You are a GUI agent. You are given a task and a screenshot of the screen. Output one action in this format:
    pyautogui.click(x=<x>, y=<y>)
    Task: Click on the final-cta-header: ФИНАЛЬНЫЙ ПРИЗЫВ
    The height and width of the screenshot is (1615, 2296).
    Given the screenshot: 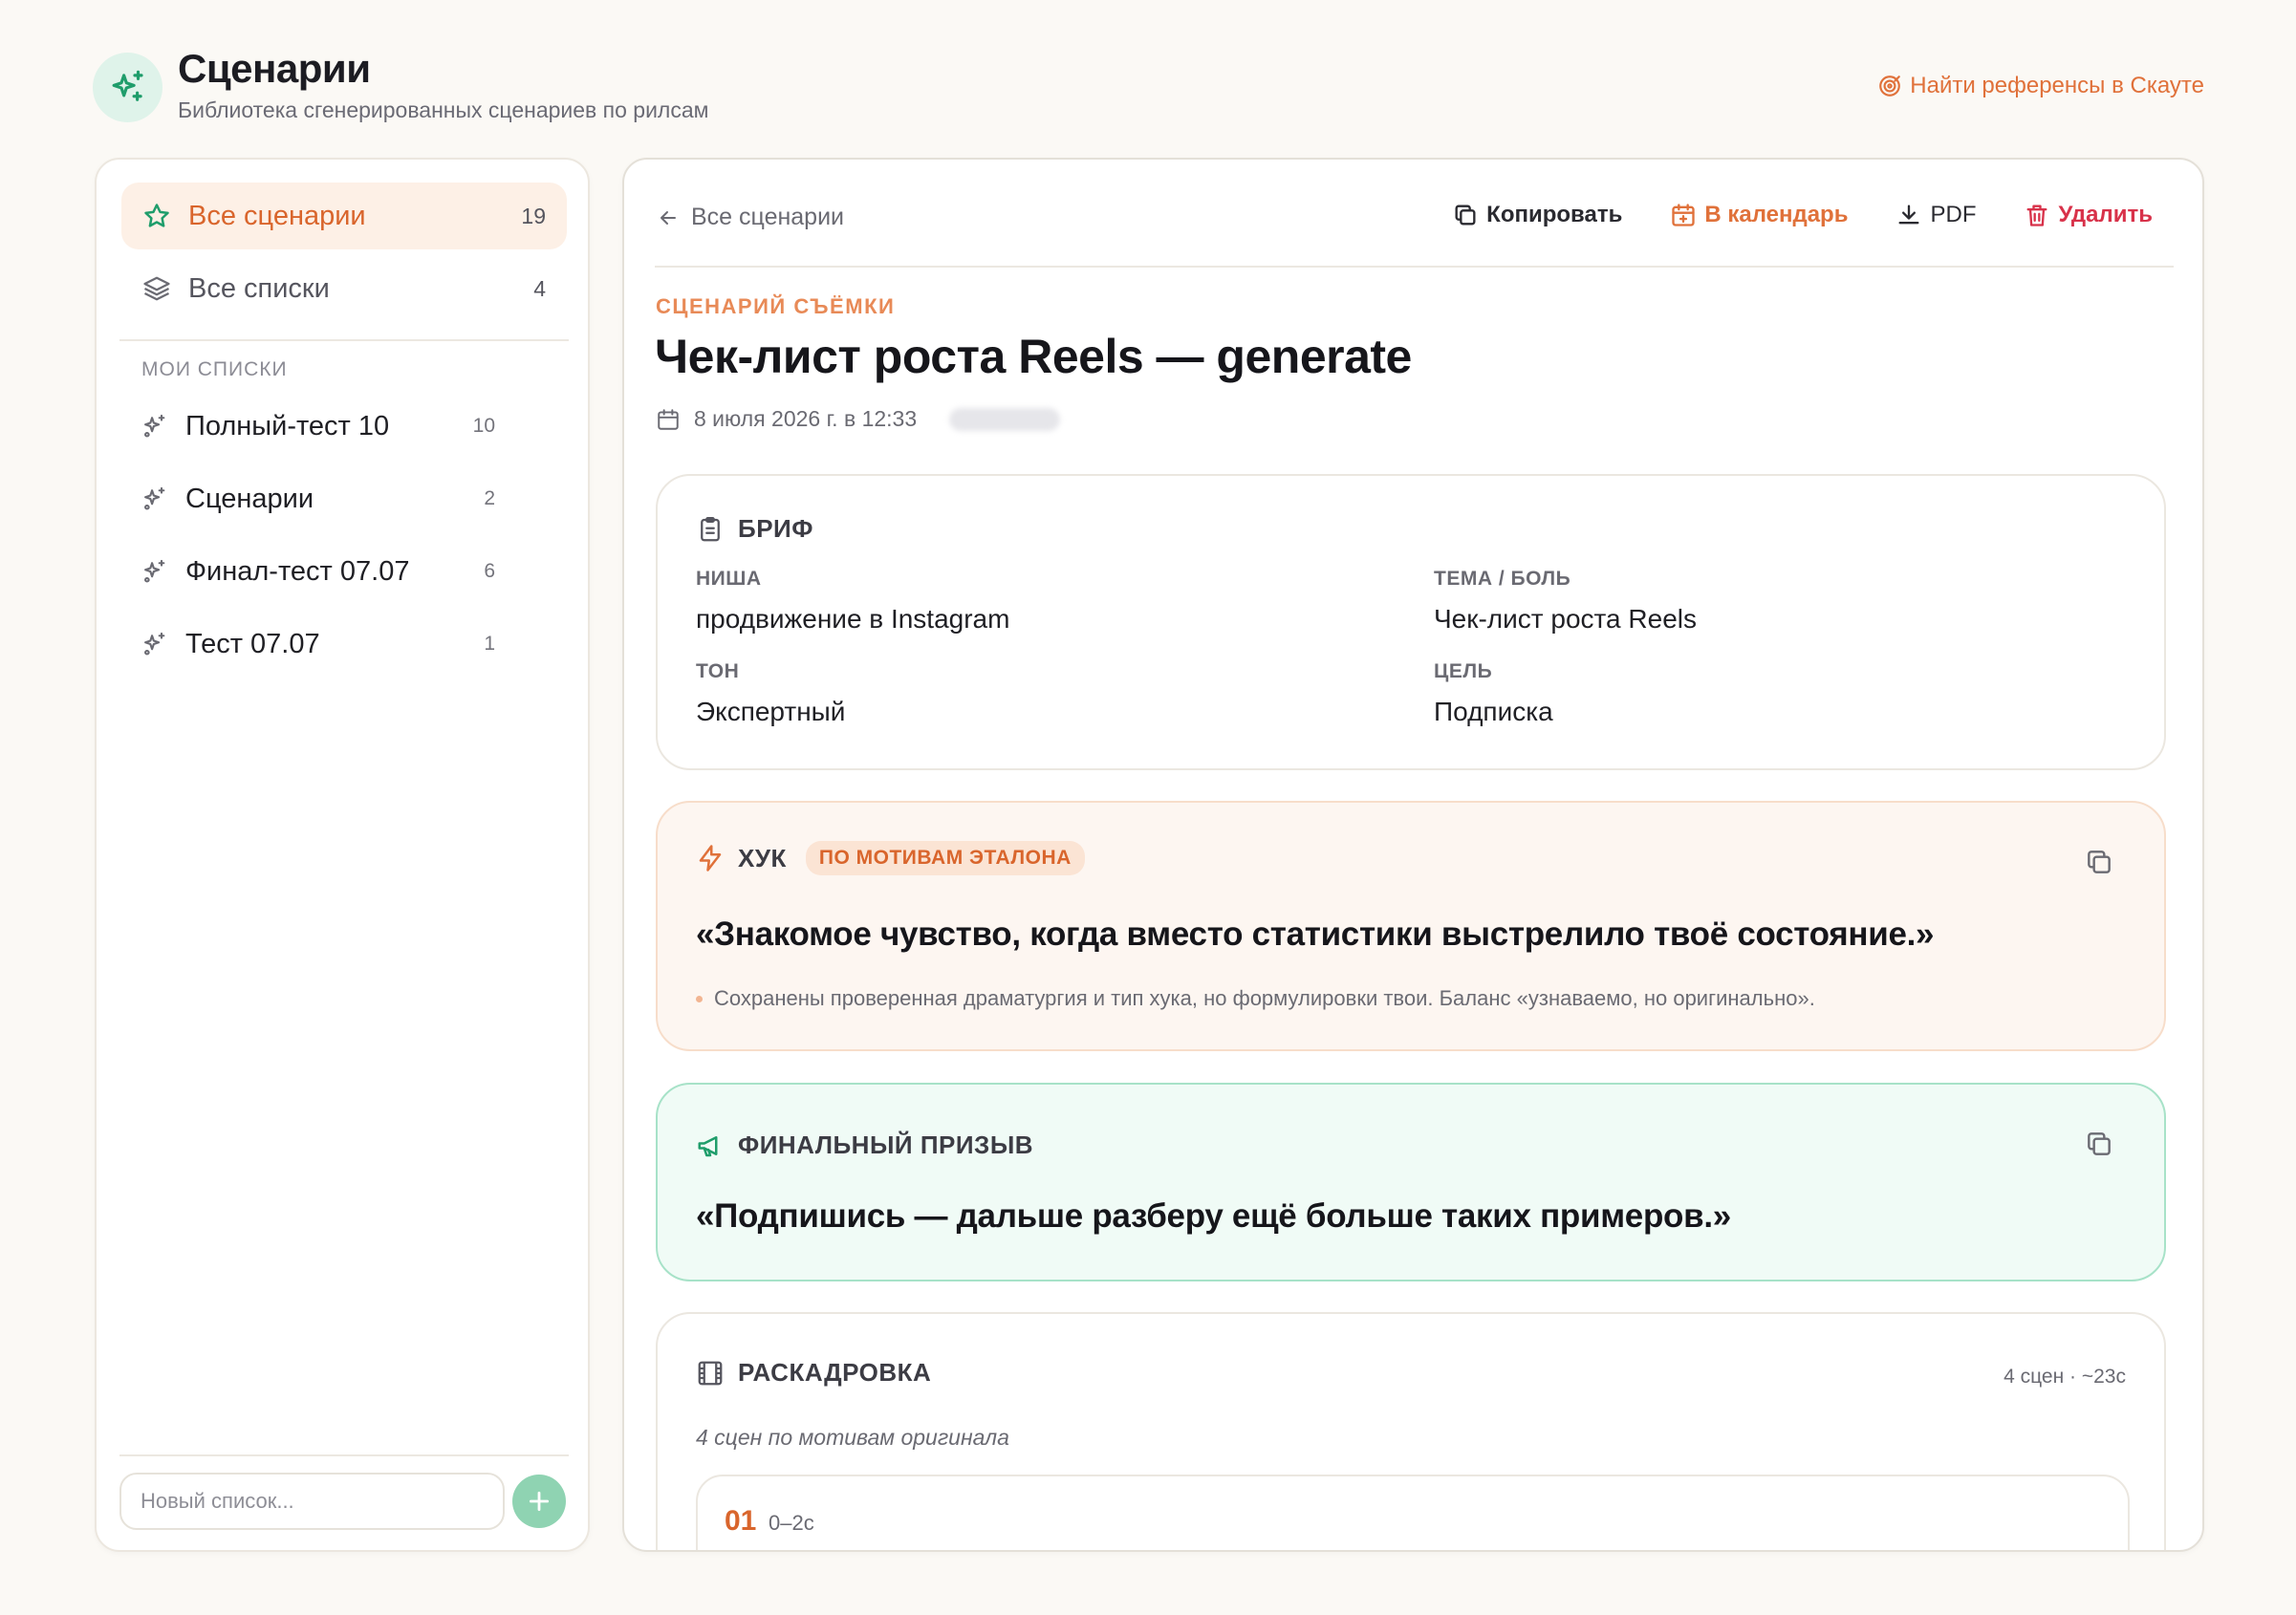 What is the action you would take?
    pyautogui.click(x=864, y=1145)
    